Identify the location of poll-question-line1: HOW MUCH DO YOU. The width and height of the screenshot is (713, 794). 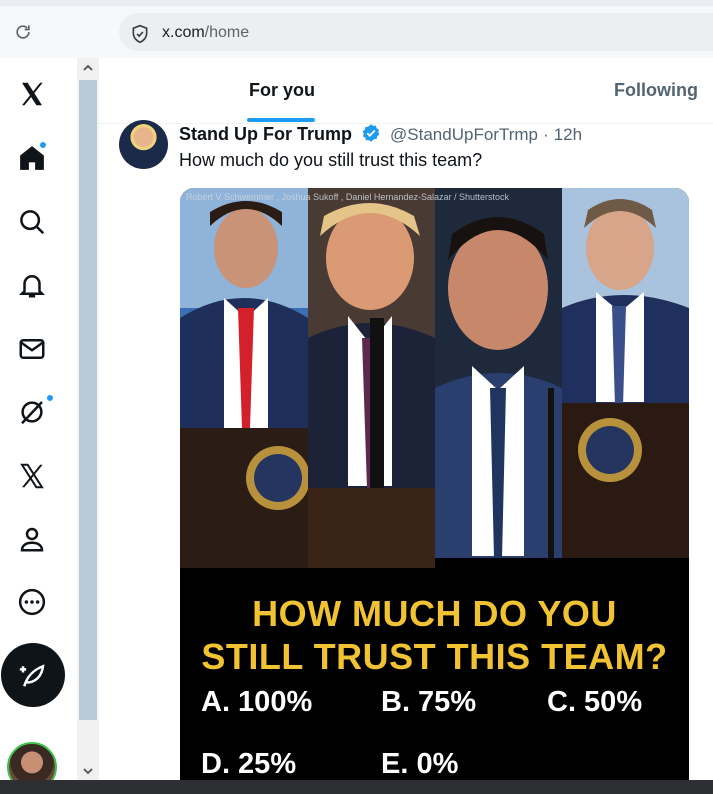
(434, 613).